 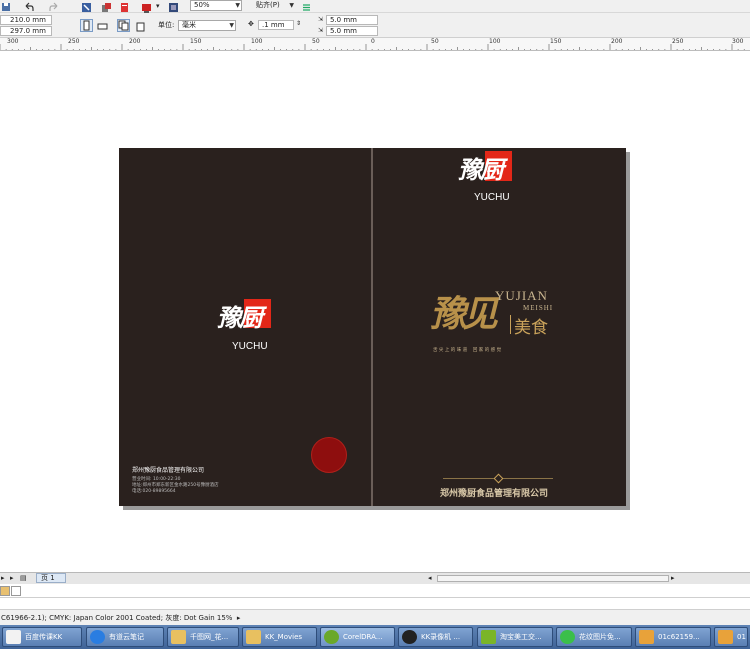 I want to click on chevron-down-icon: ▾, so click(x=158, y=6).